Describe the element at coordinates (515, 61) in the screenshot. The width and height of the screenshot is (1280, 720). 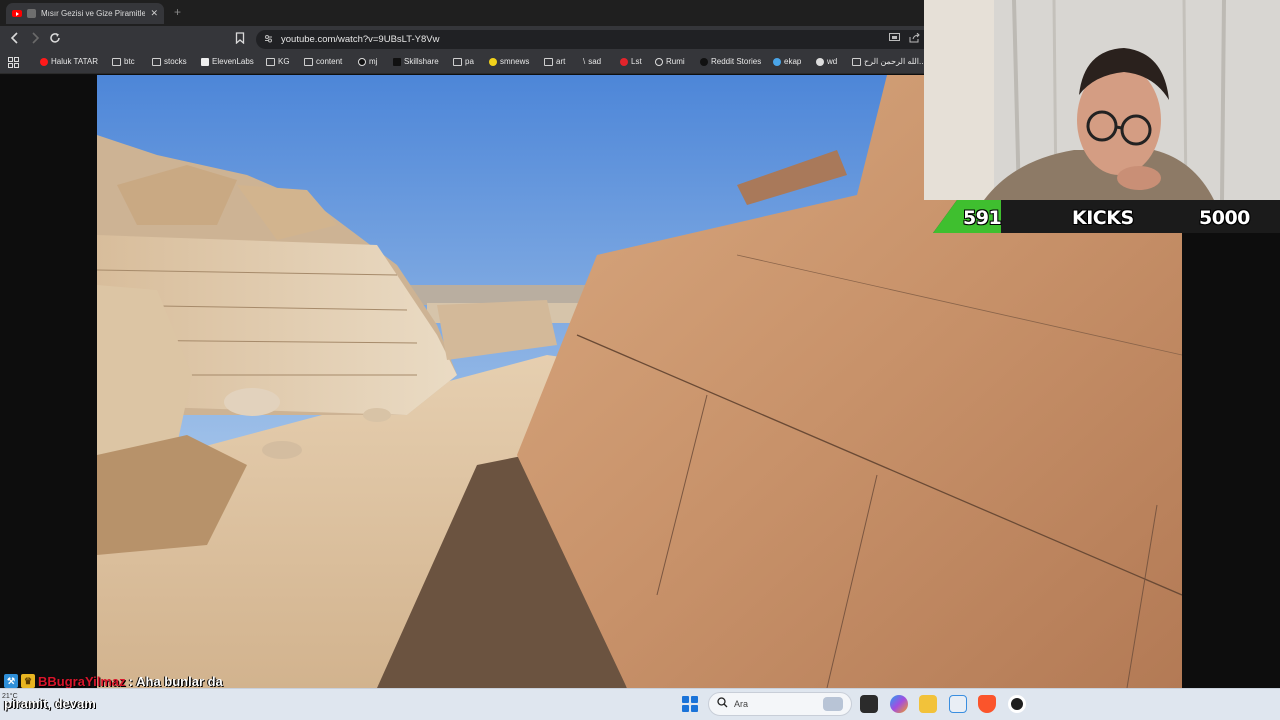
I see `bookmark-label: smnews` at that location.